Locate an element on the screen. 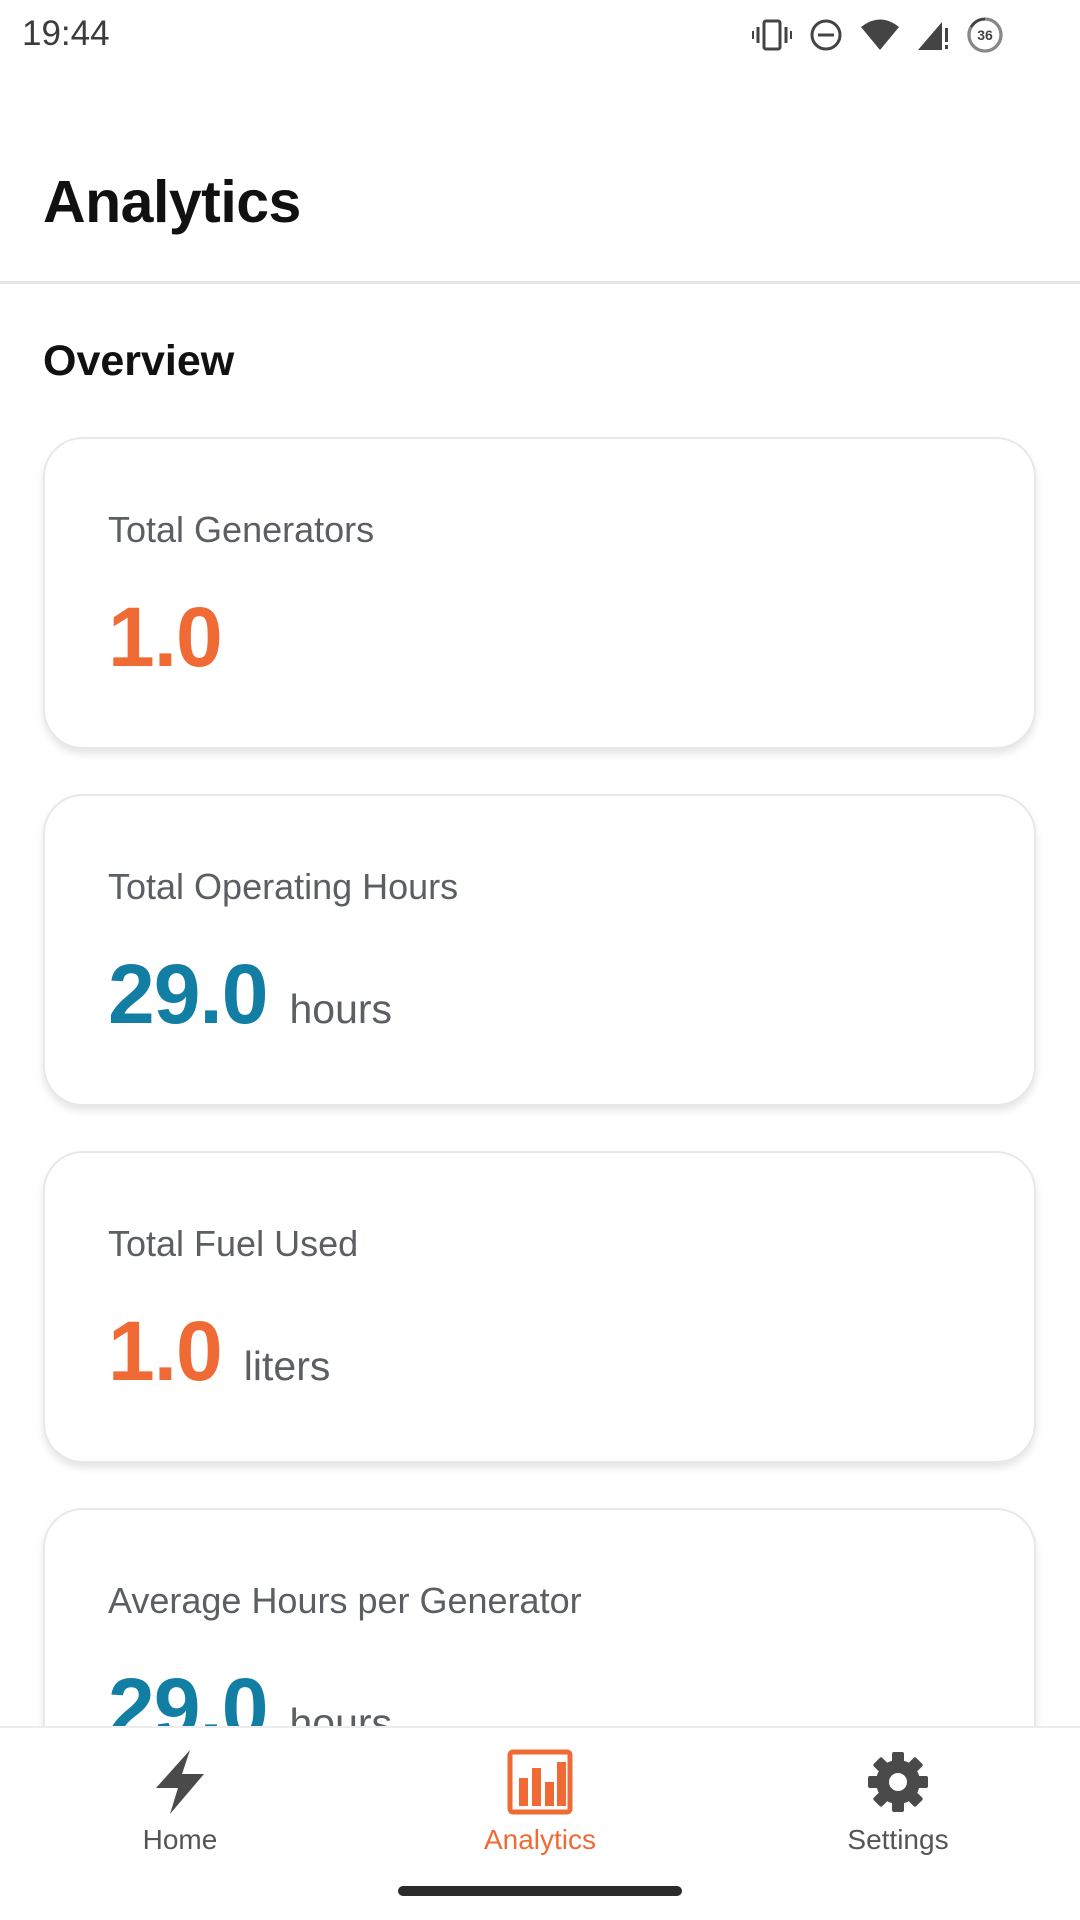 The image size is (1080, 1920). card-label: Total Operating Hours is located at coordinates (283, 886).